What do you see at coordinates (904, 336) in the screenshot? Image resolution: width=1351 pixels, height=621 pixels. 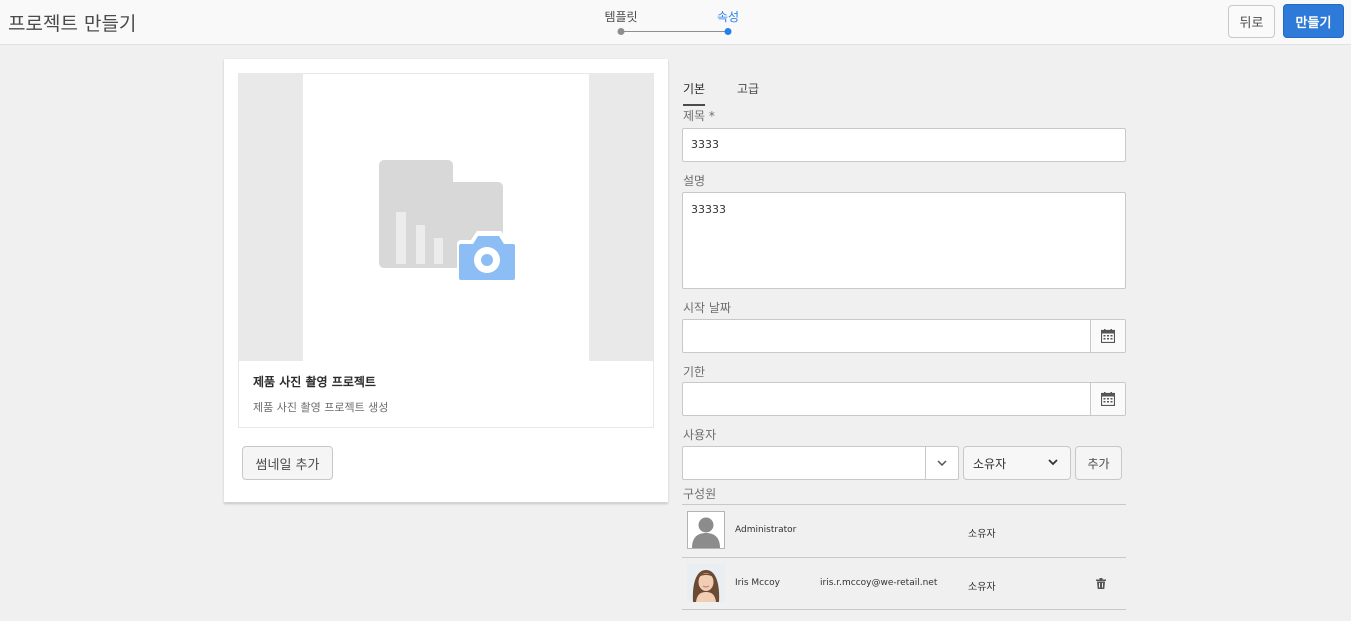 I see `start-date-field` at bounding box center [904, 336].